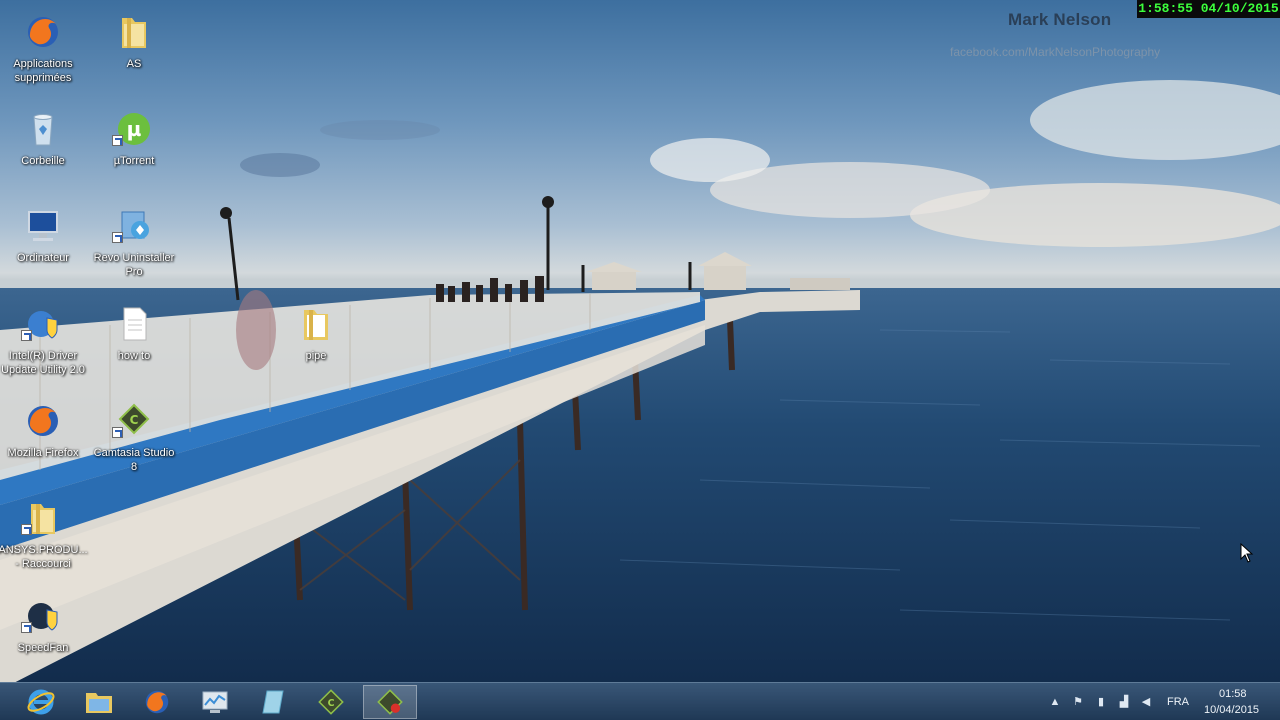 The width and height of the screenshot is (1280, 720). I want to click on internet-explorer-icon, so click(41, 702).